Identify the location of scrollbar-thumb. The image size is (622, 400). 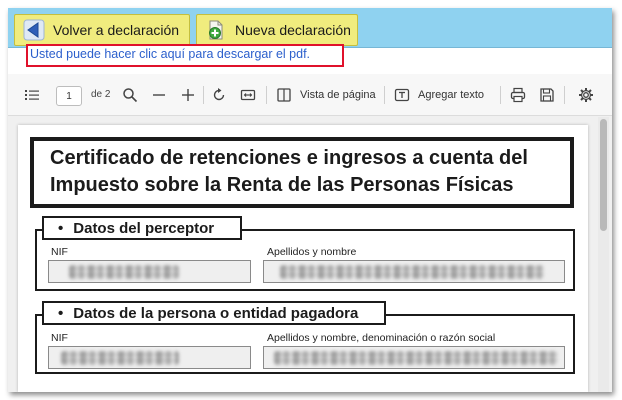
(603, 175).